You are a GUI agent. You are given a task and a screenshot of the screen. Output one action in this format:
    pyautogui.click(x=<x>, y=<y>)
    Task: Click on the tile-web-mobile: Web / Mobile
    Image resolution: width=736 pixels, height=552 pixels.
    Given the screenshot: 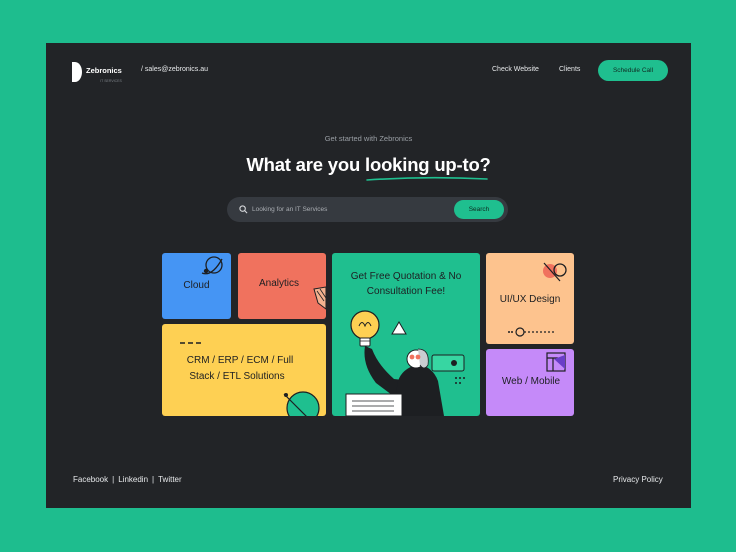 What is the action you would take?
    pyautogui.click(x=530, y=382)
    